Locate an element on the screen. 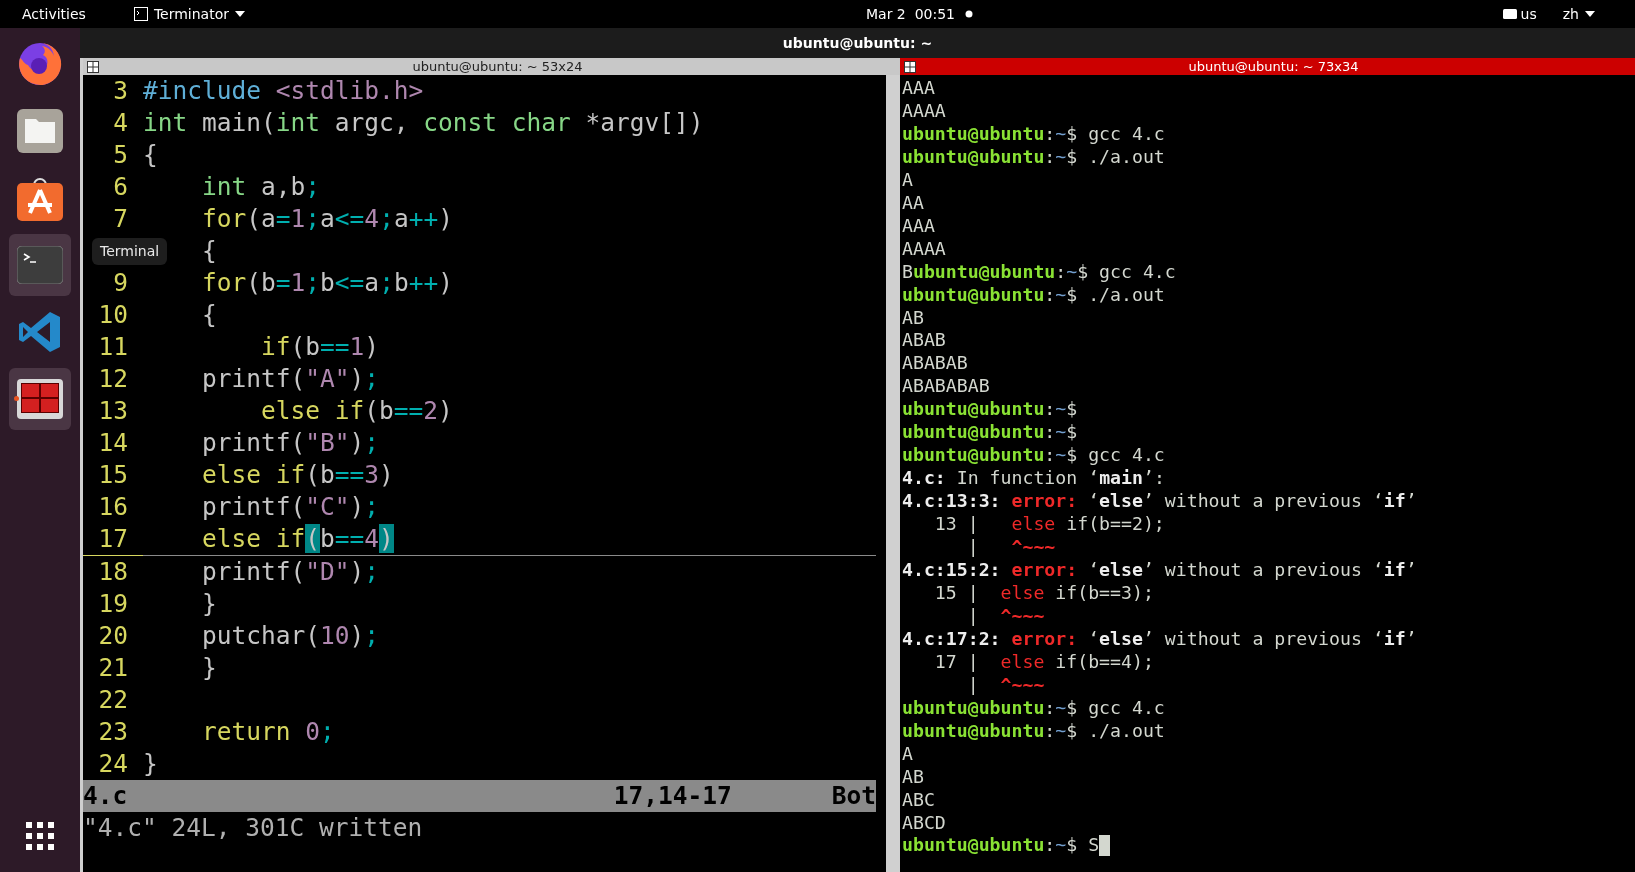 This screenshot has width=1635, height=872. line-number: 17 is located at coordinates (113, 539).